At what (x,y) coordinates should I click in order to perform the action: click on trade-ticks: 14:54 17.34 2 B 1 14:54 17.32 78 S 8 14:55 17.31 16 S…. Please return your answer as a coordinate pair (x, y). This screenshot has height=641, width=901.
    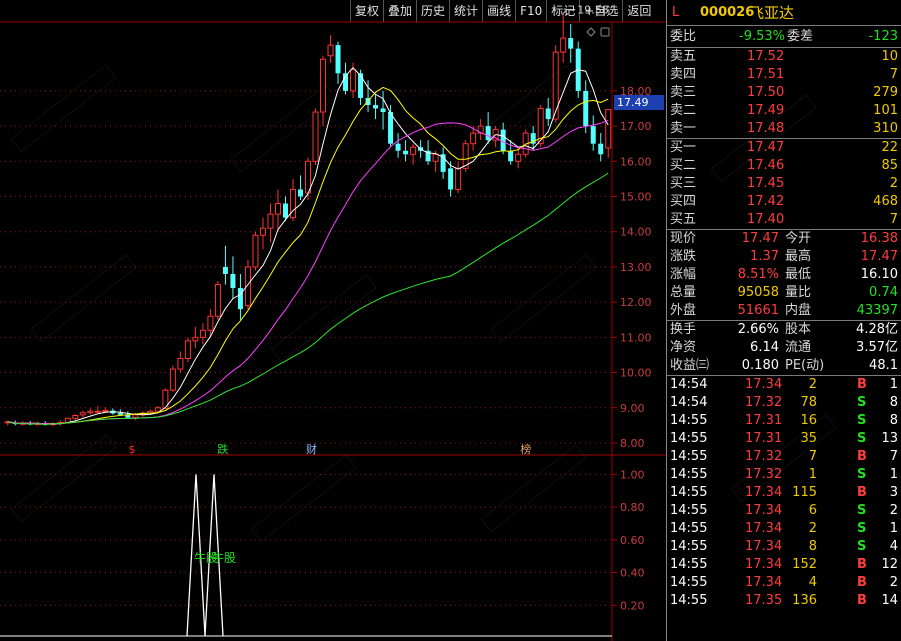
    Looking at the image, I should click on (784, 493).